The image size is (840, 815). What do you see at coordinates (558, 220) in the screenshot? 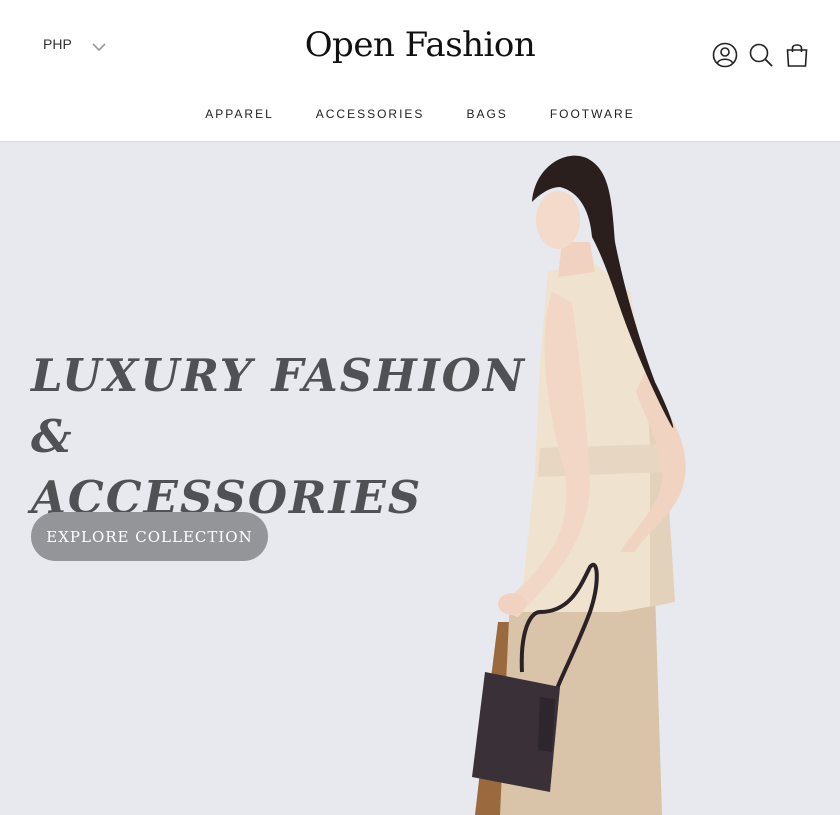
I see `face` at bounding box center [558, 220].